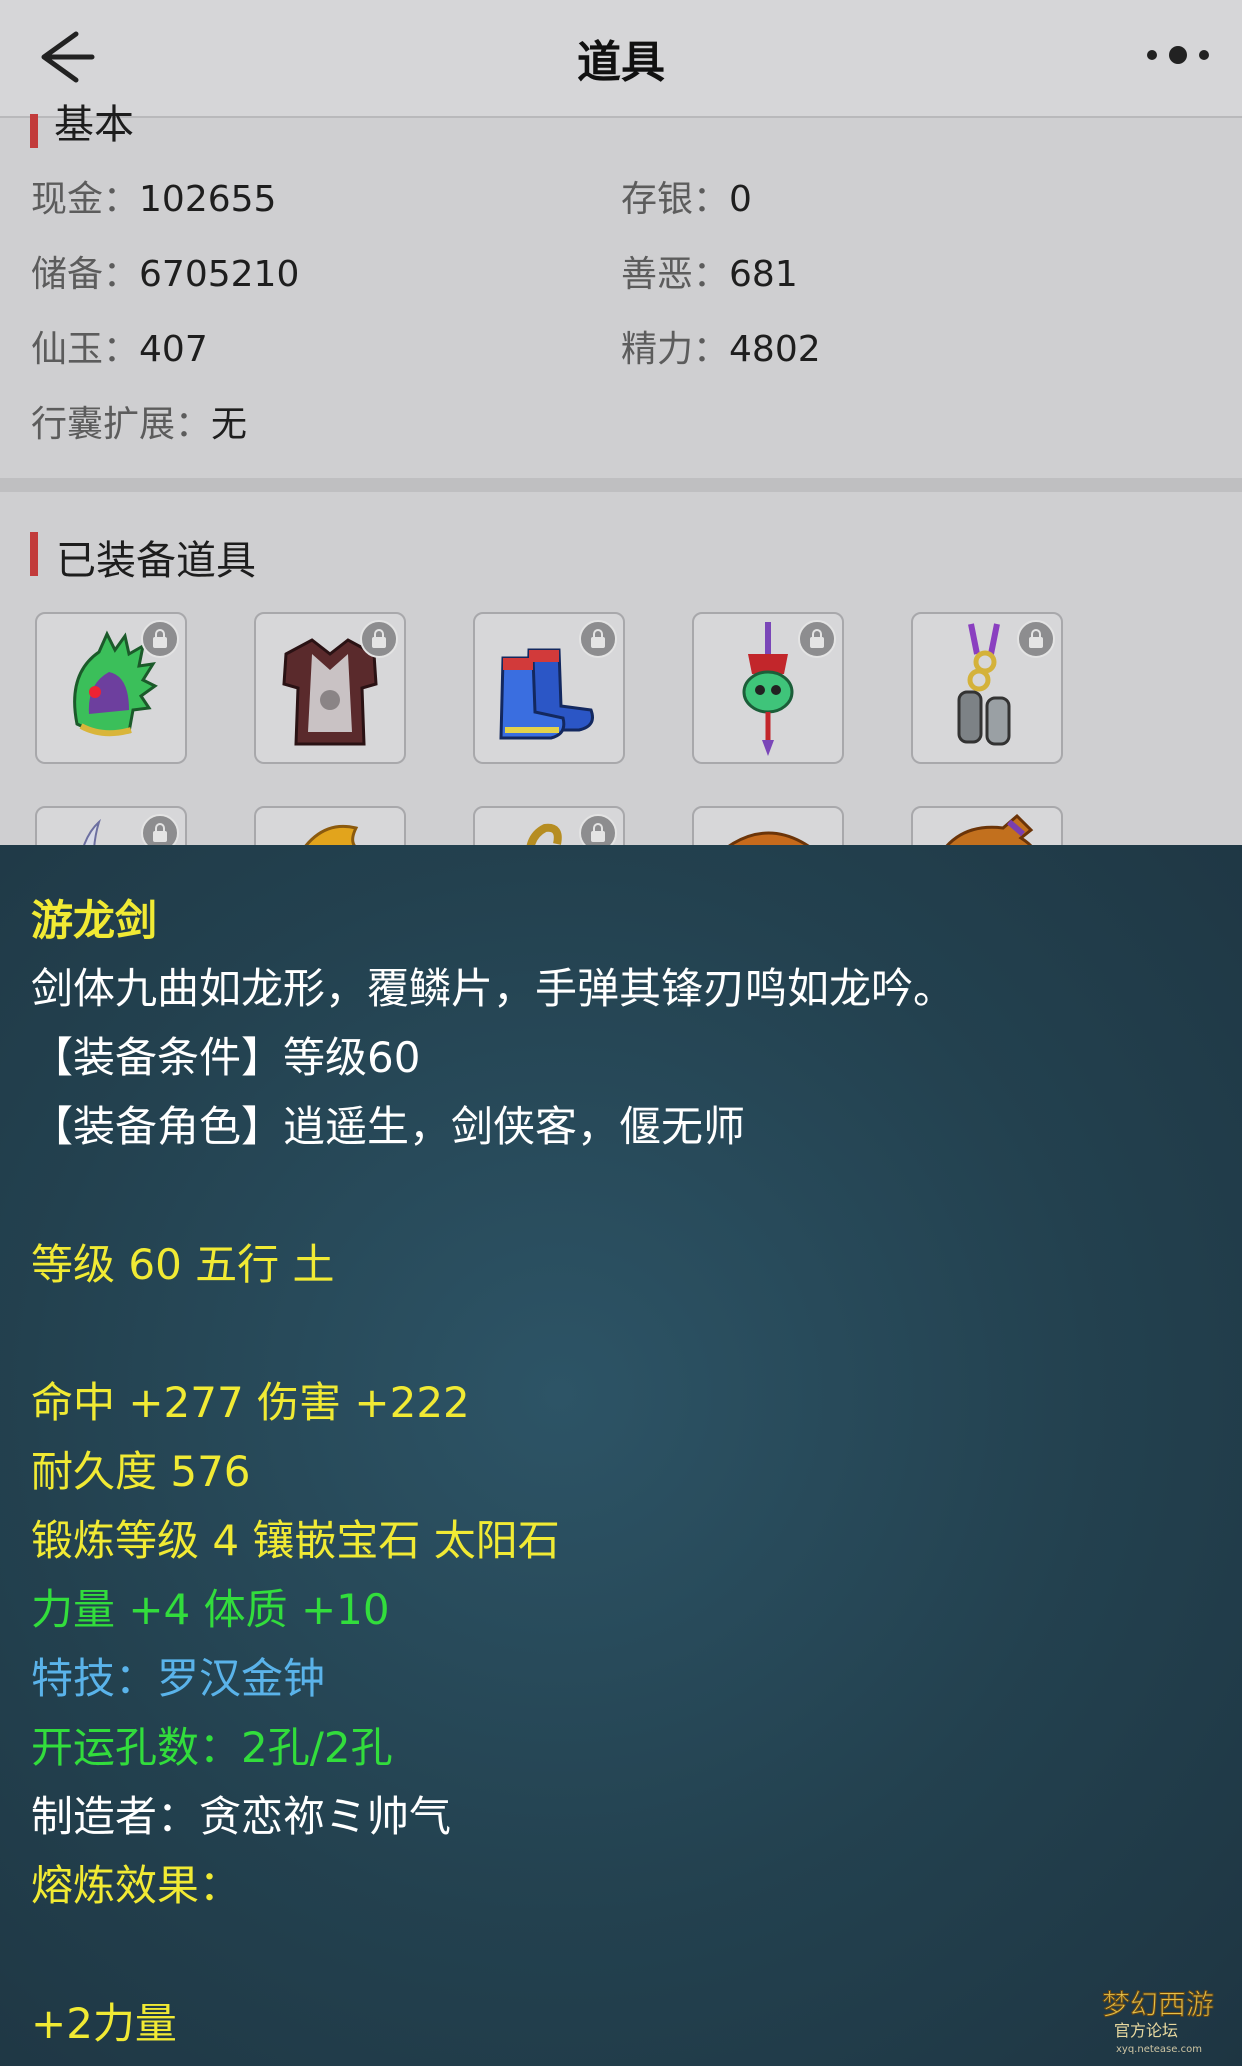 The width and height of the screenshot is (1242, 2066). I want to click on karma-row: 善恶：681, so click(709, 271).